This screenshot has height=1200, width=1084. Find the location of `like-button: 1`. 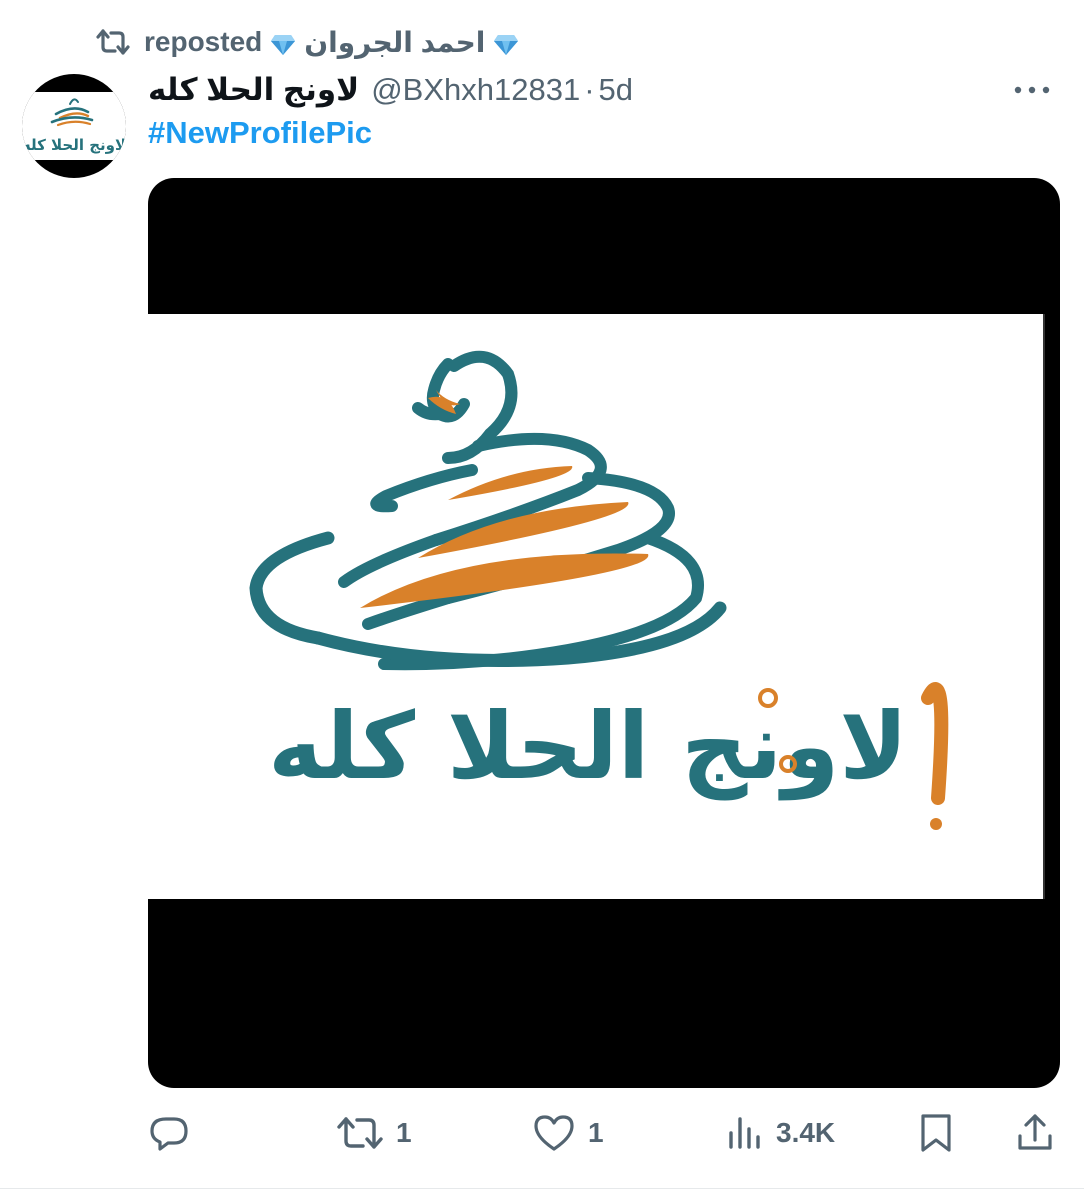

like-button: 1 is located at coordinates (568, 1133).